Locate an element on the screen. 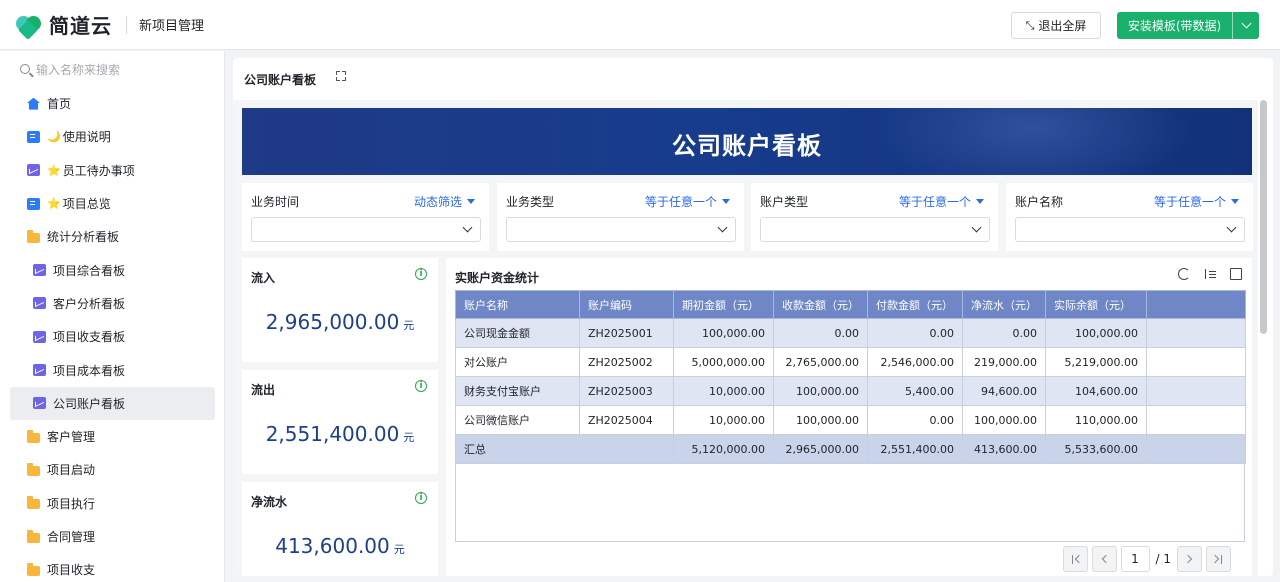  filter-account-name: 账户名称 等于任意一个 is located at coordinates (1129, 217).